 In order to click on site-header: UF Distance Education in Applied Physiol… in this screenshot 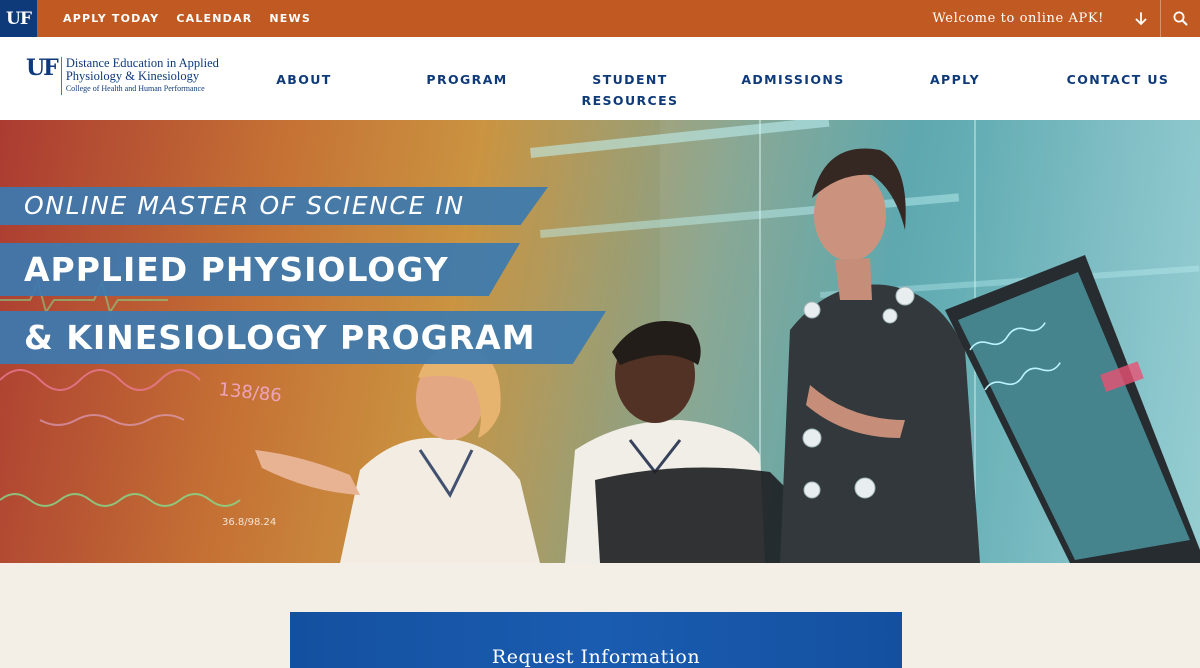, I will do `click(600, 78)`.